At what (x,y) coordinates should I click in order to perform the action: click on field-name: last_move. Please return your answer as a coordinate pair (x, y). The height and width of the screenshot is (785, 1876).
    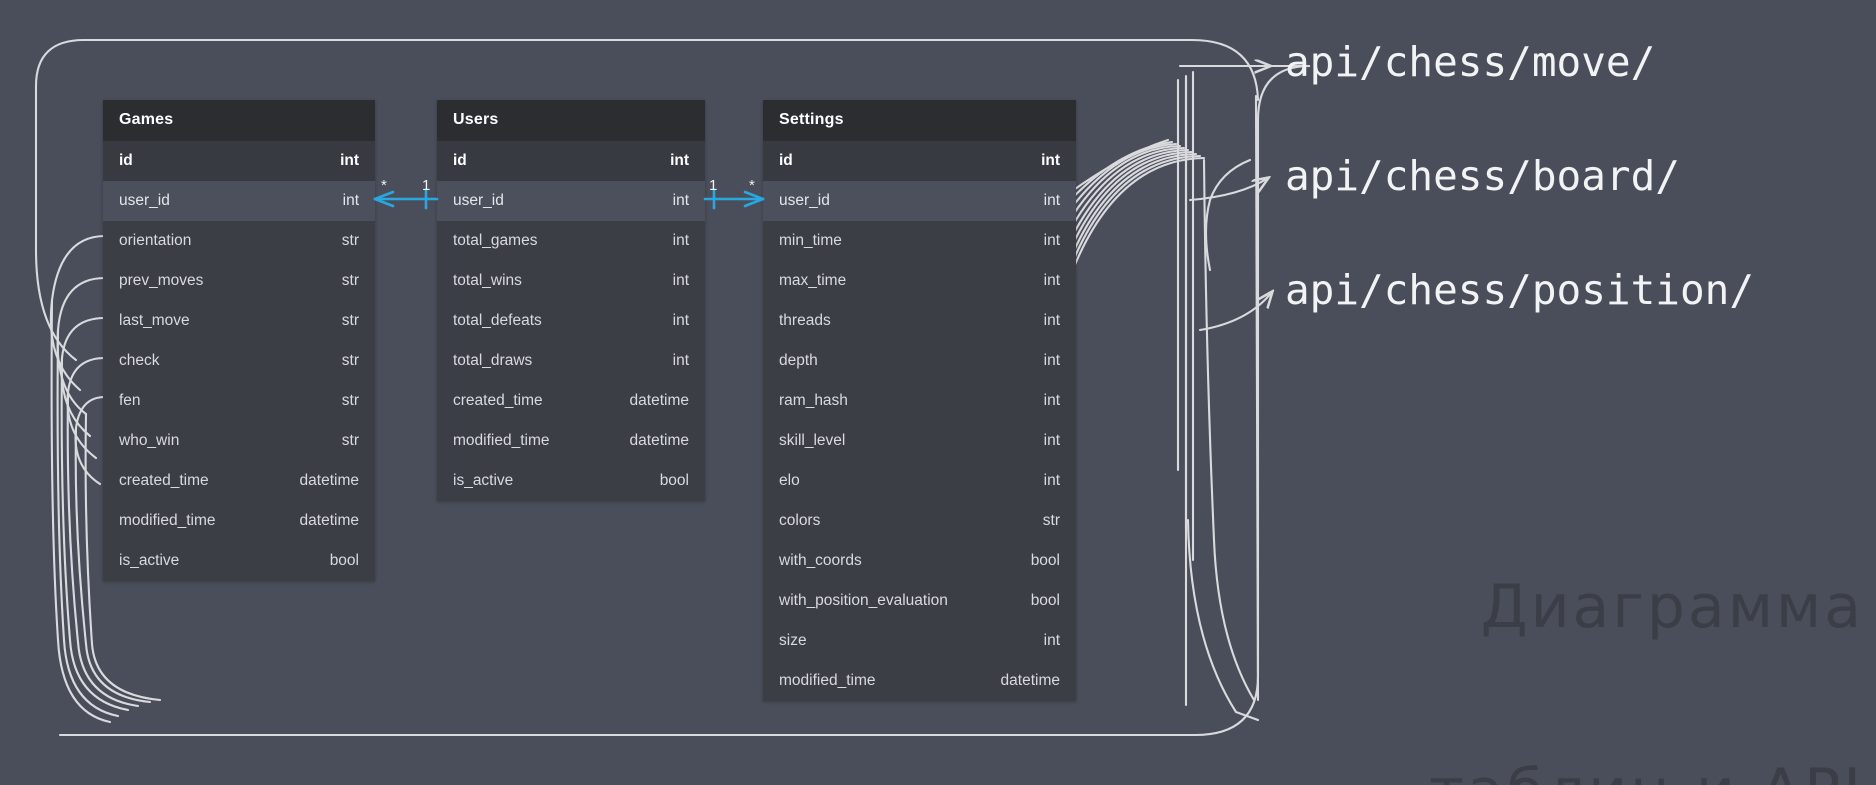
    Looking at the image, I should click on (154, 320).